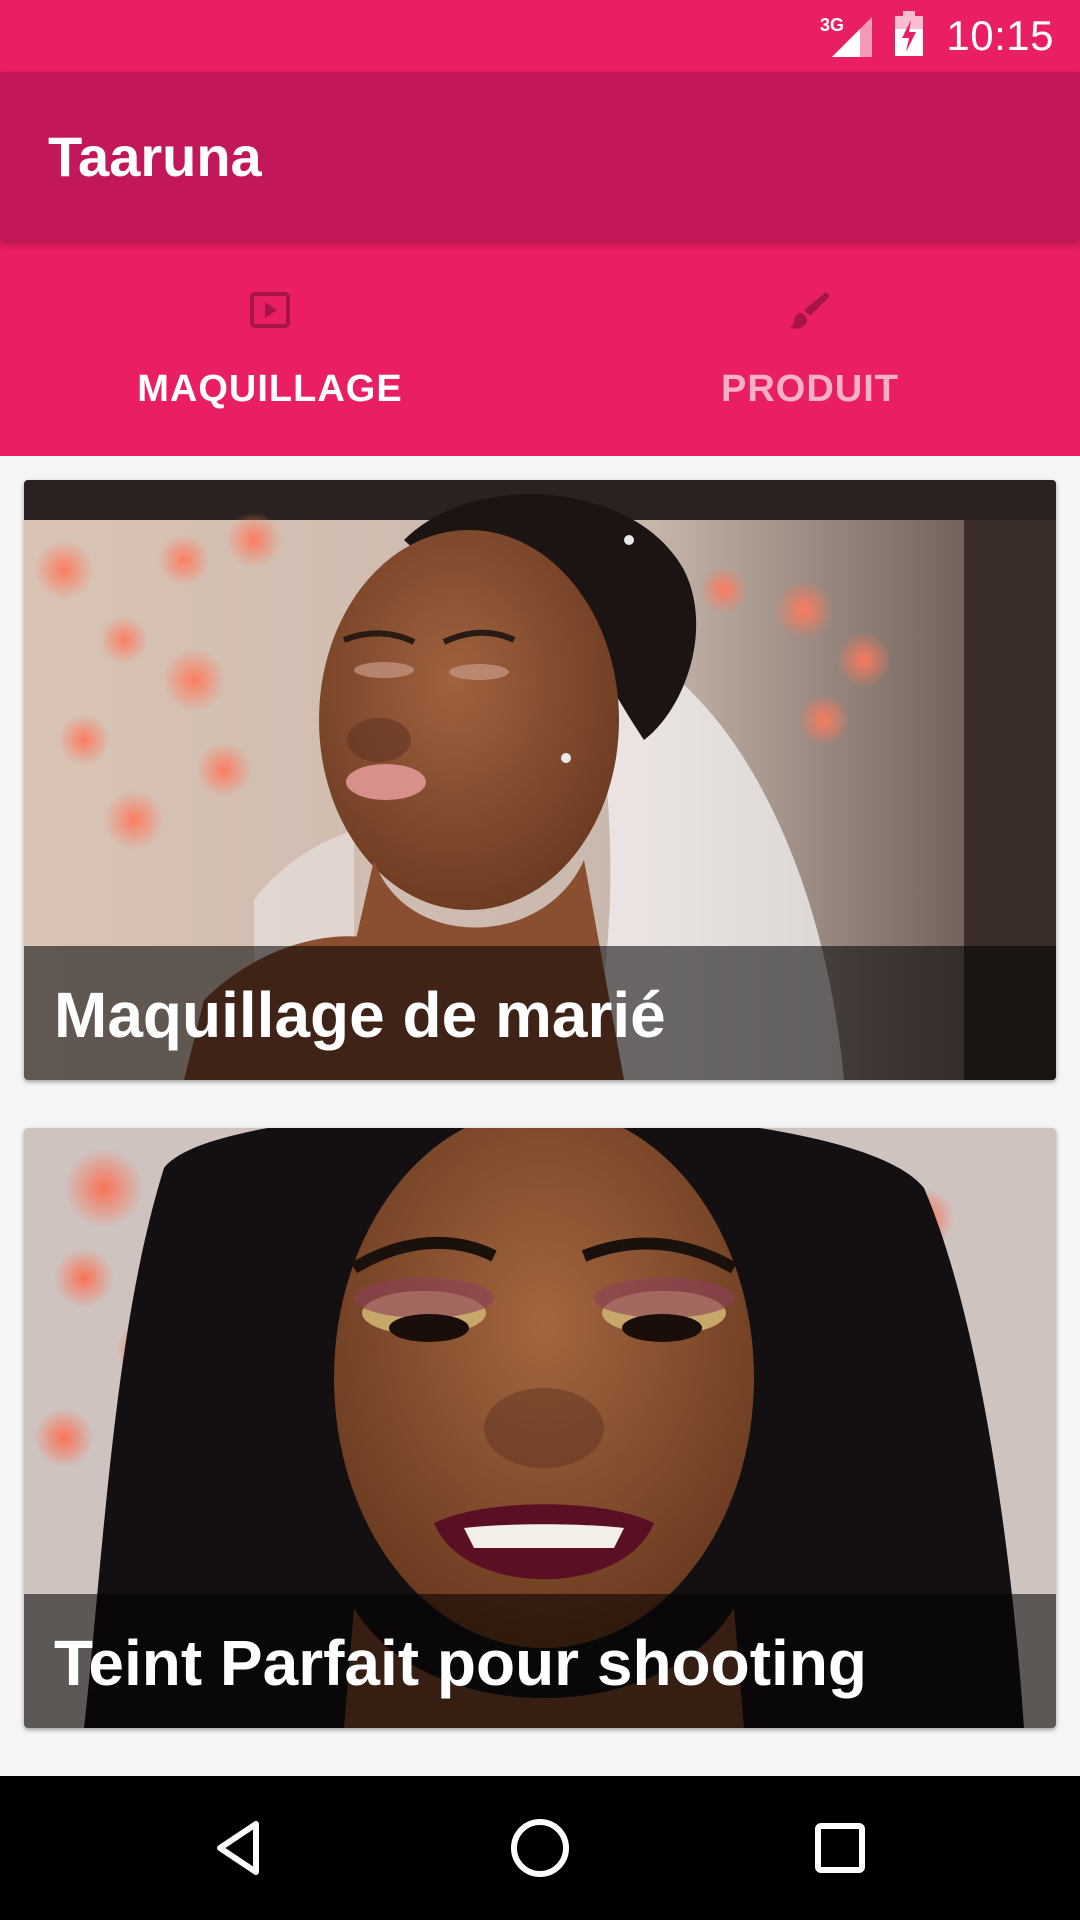  I want to click on card-title: Teint Parfait pour shooting, so click(460, 1663).